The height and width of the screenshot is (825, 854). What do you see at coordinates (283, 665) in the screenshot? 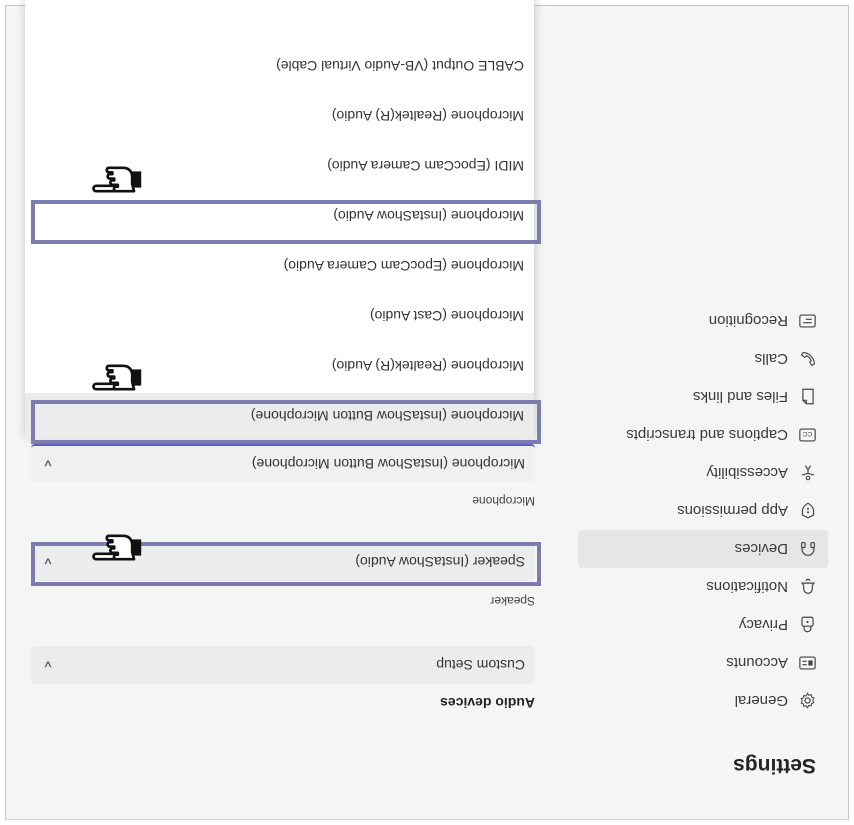
I see `device-setup-select: Custom Setup ∨` at bounding box center [283, 665].